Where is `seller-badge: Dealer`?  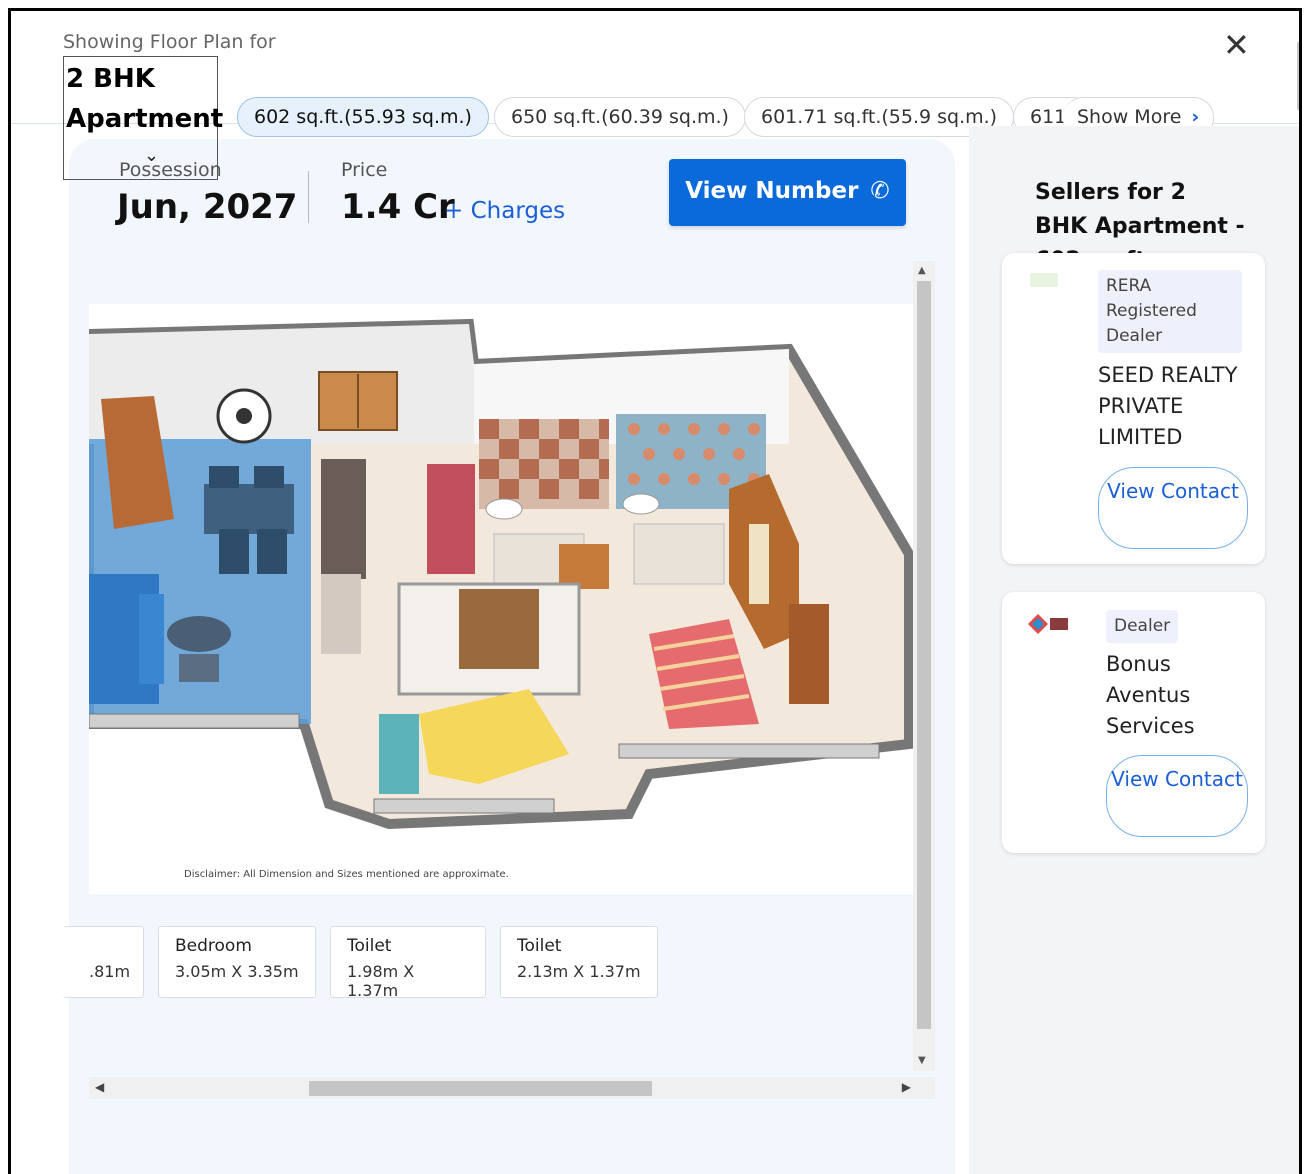 seller-badge: Dealer is located at coordinates (1142, 626).